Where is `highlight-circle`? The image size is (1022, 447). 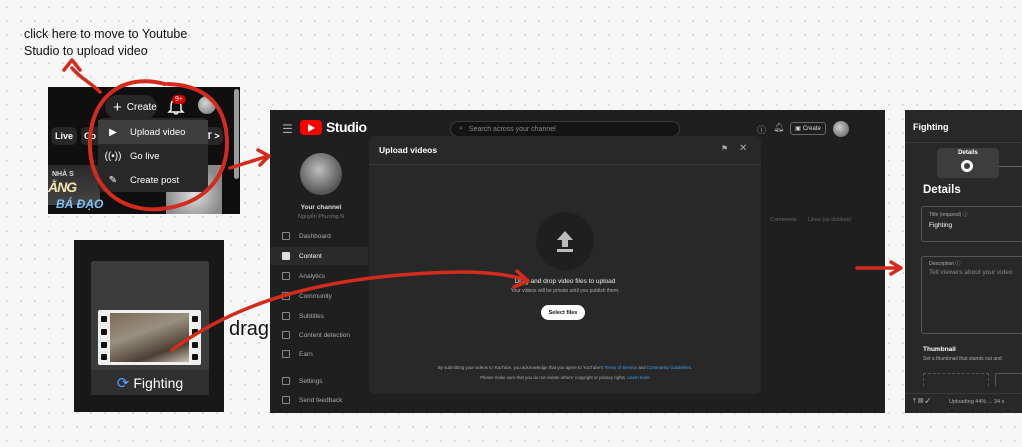 highlight-circle is located at coordinates (158, 145).